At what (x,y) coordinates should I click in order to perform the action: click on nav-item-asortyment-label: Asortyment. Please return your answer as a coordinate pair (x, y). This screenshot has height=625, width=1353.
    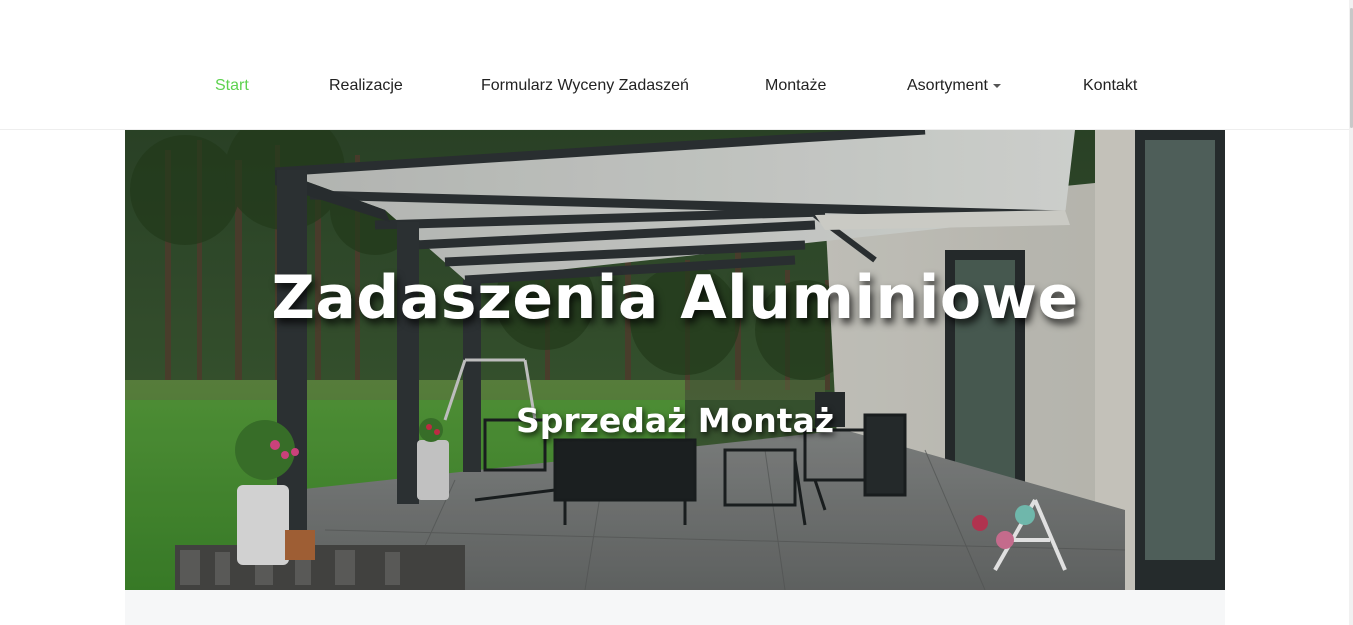
    Looking at the image, I should click on (947, 85).